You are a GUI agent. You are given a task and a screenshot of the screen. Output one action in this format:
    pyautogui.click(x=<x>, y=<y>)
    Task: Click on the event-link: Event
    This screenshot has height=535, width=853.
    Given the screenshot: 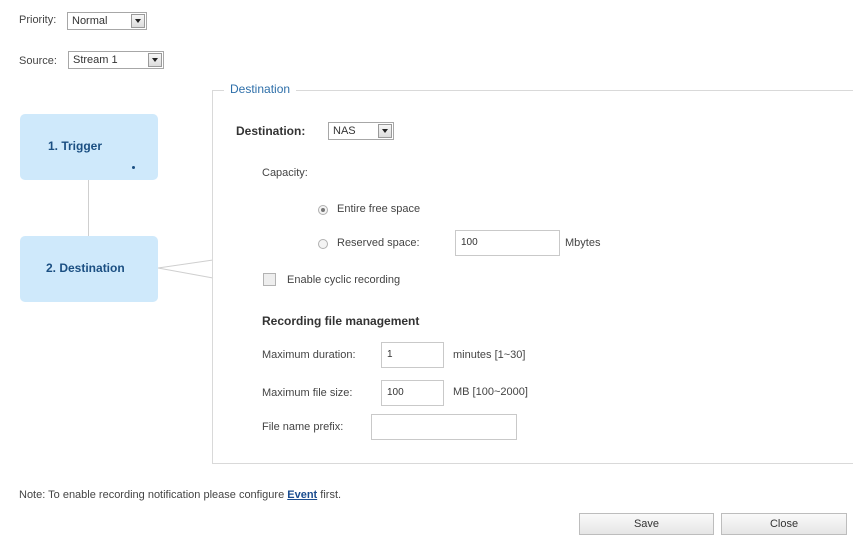 What is the action you would take?
    pyautogui.click(x=302, y=495)
    